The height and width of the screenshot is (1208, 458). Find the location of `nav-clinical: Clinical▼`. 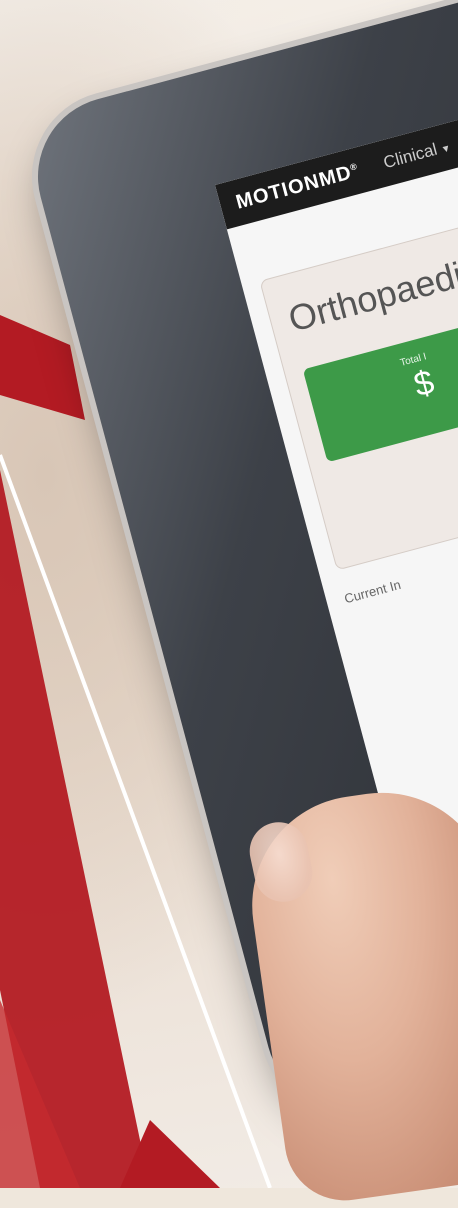

nav-clinical: Clinical▼ is located at coordinates (417, 154).